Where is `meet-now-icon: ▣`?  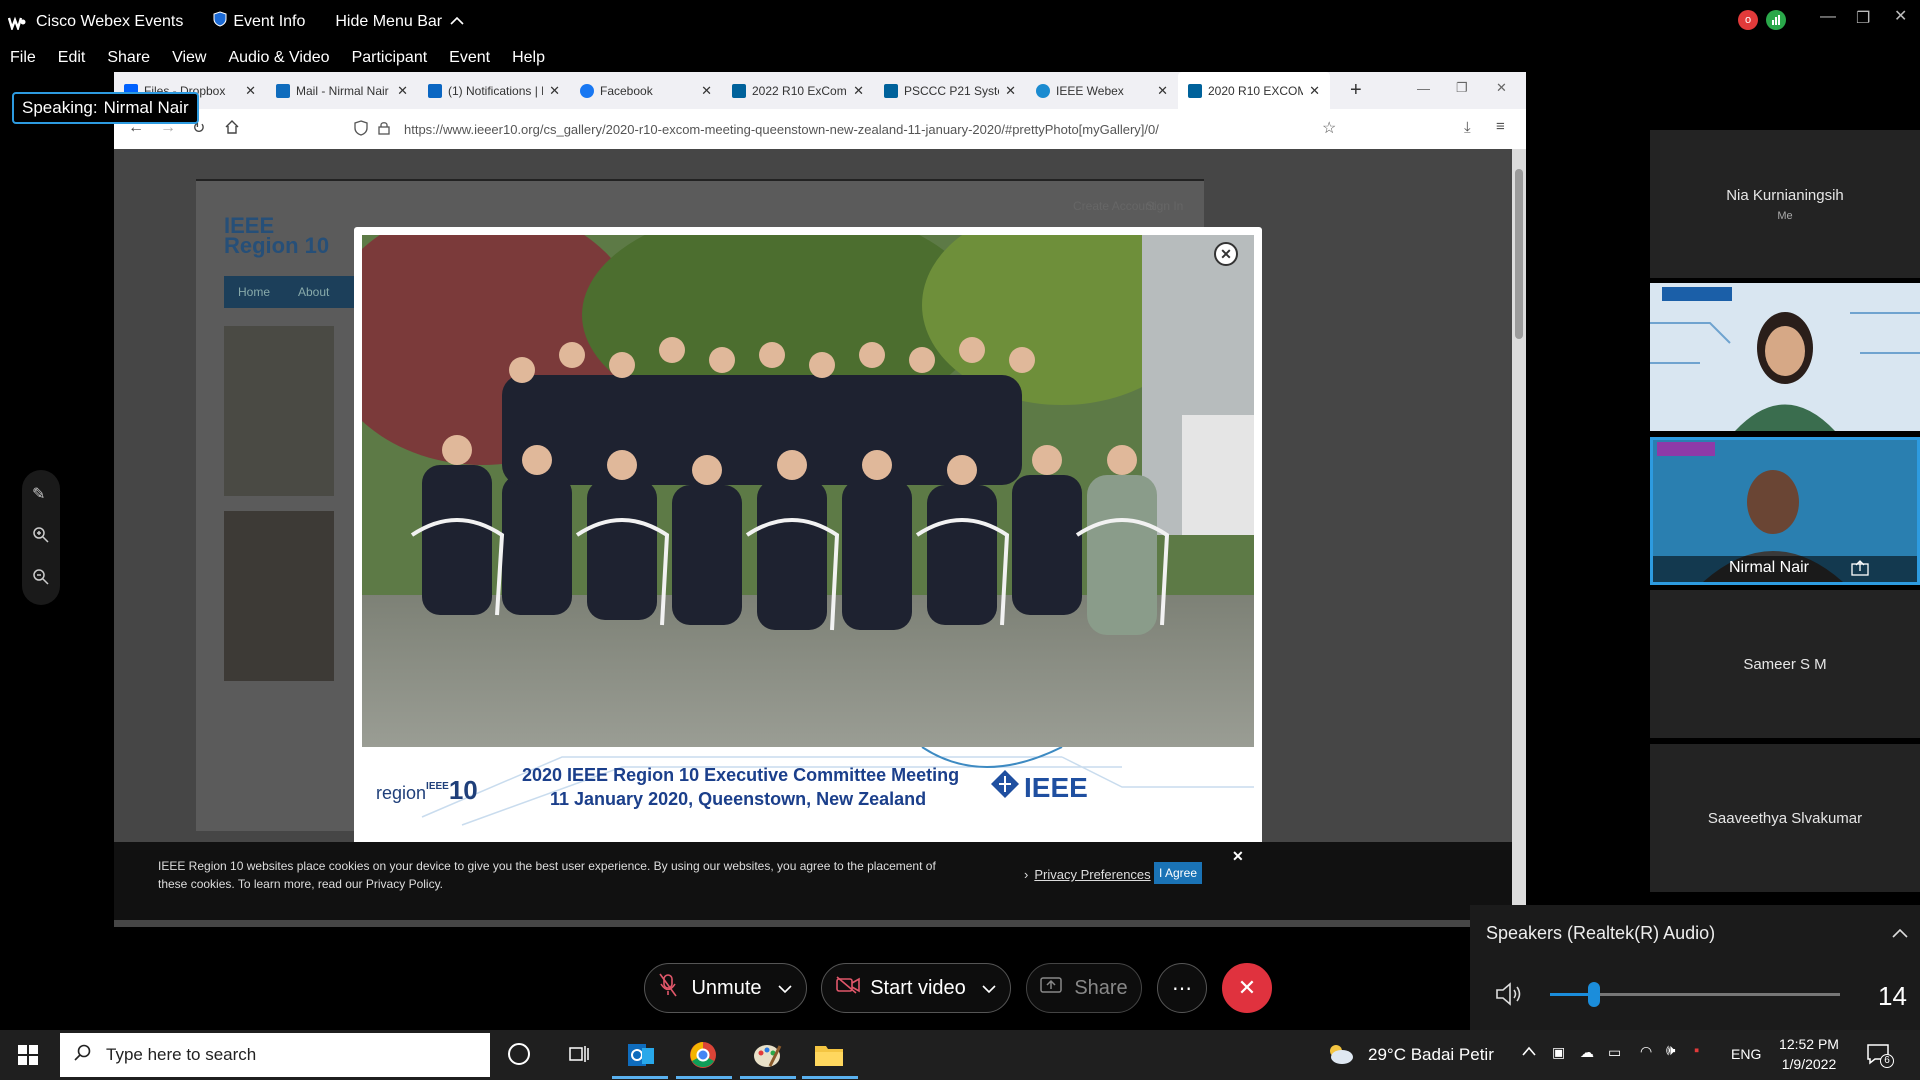 meet-now-icon: ▣ is located at coordinates (1558, 1052).